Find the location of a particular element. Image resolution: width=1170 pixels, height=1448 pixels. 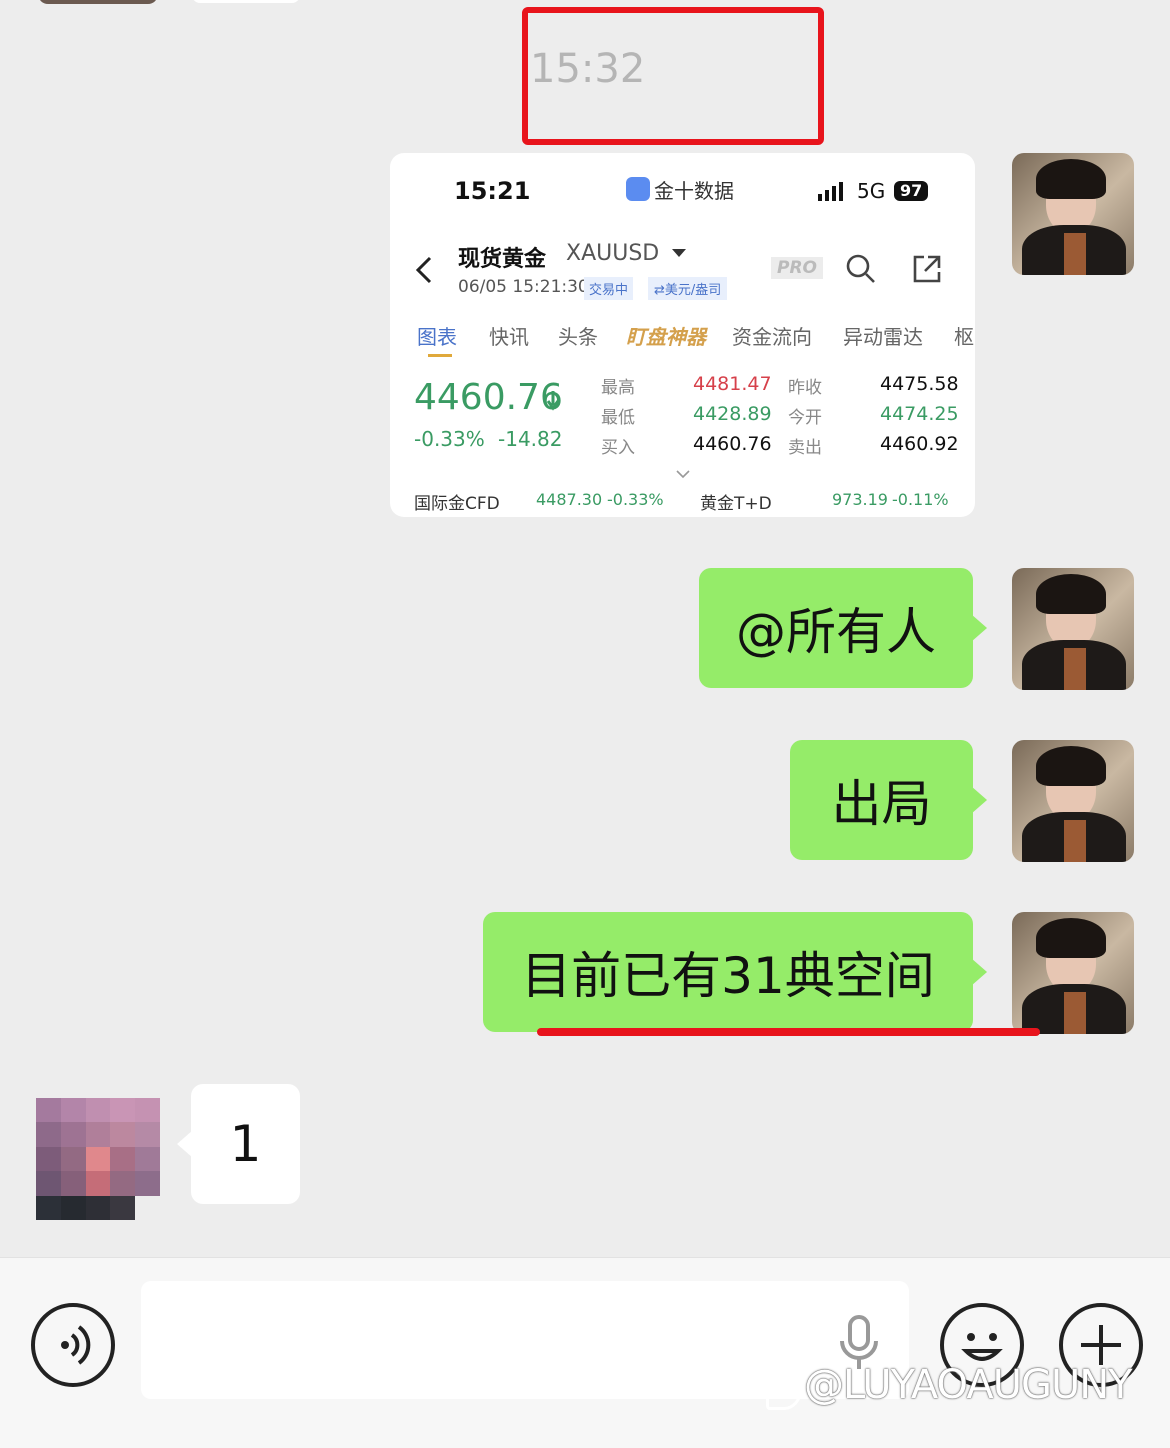

tab-watch-tool: 盯盘神器 is located at coordinates (666, 335).